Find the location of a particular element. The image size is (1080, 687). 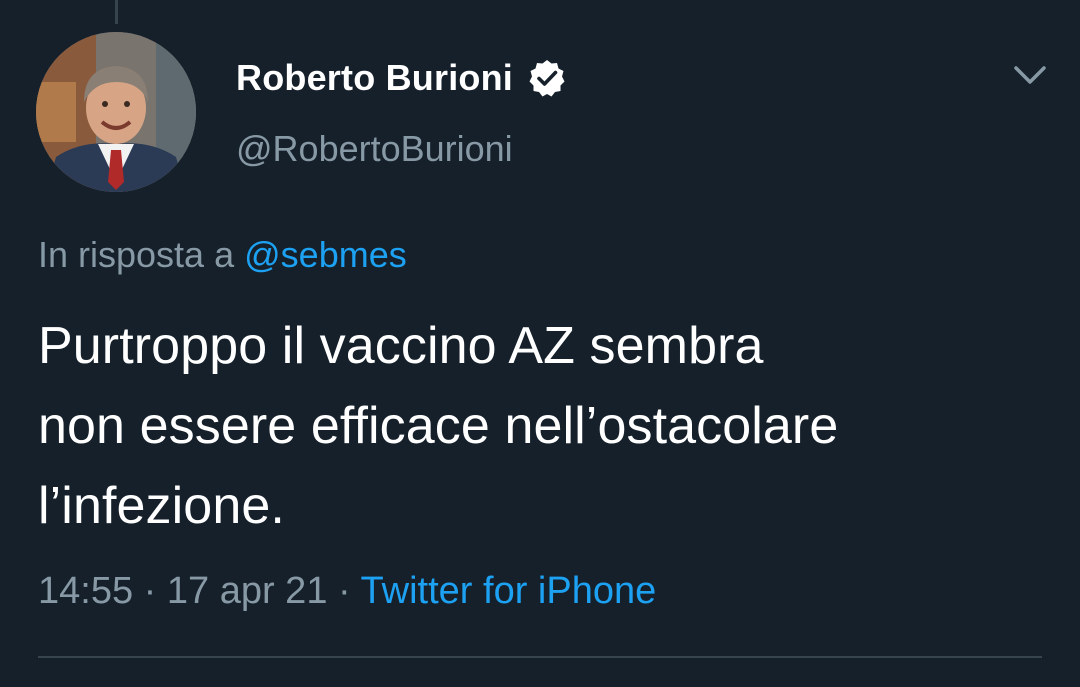

chevron-down-icon is located at coordinates (1030, 76).